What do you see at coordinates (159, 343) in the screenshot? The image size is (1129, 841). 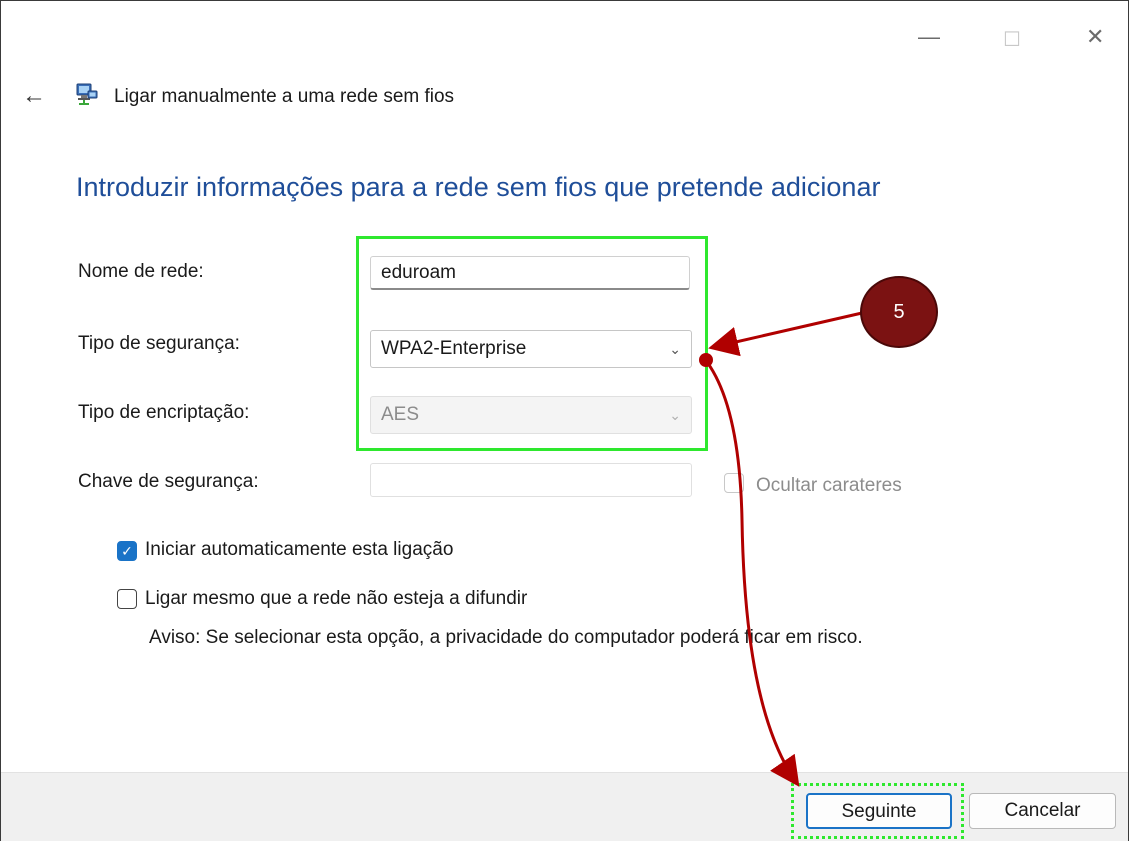 I see `security-type-label: Tipo de segurança:` at bounding box center [159, 343].